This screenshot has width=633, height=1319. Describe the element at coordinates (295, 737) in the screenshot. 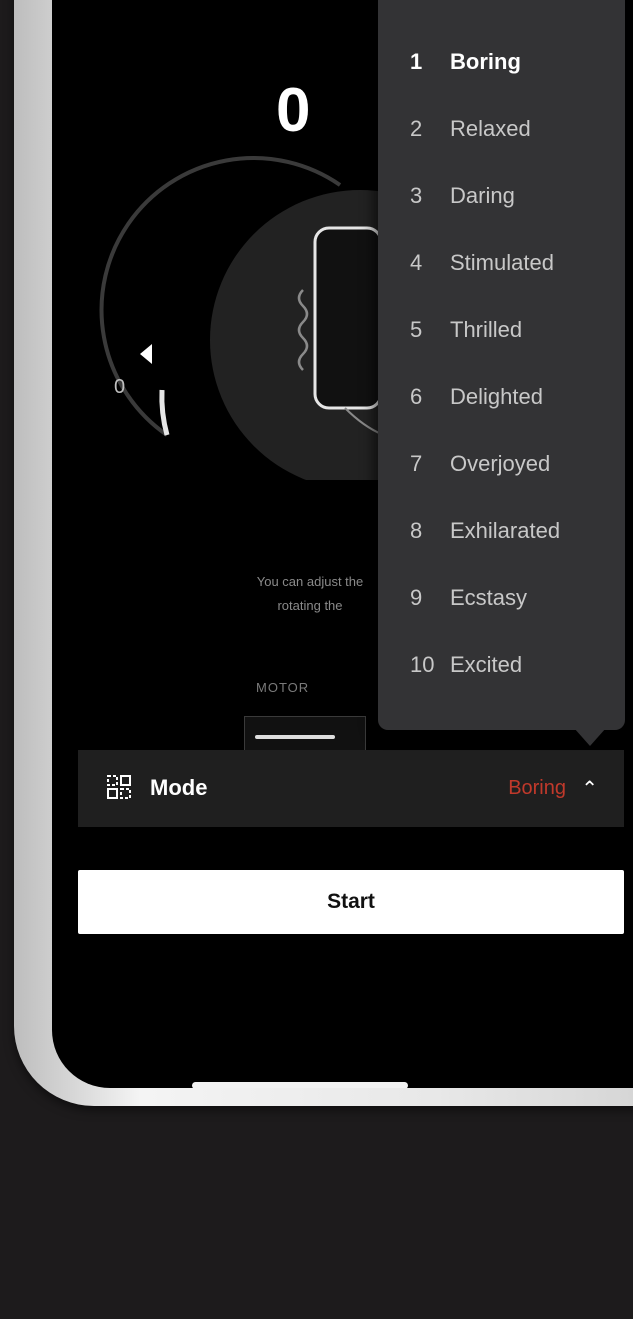

I see `motor-slider-fill` at that location.